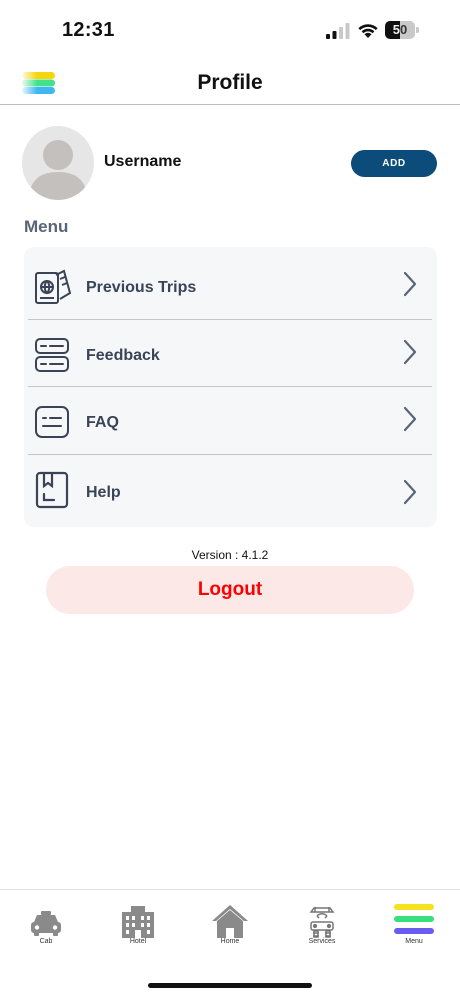 The image size is (460, 998). I want to click on tab-label: Cab, so click(46, 941).